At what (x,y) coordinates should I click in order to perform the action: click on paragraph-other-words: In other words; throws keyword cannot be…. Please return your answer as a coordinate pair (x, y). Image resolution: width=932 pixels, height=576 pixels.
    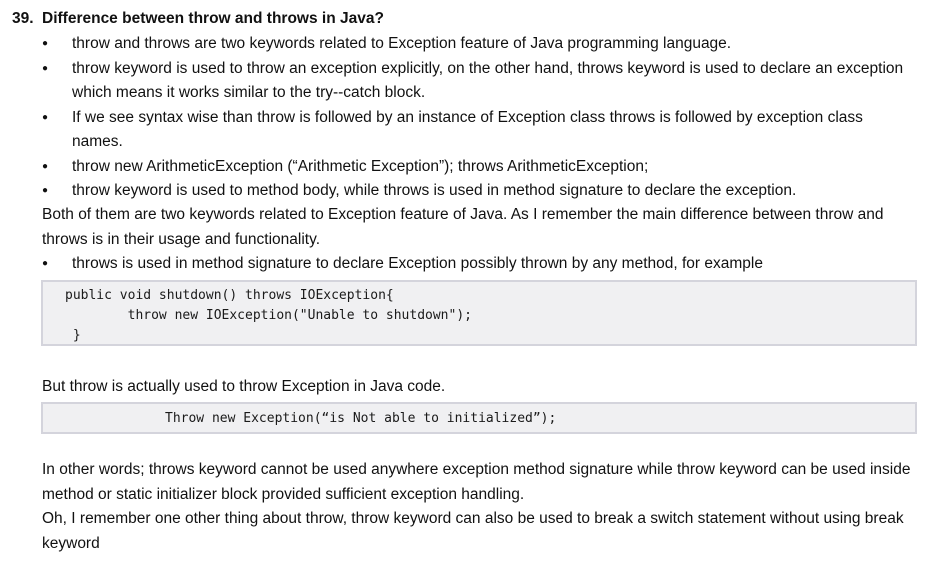
    Looking at the image, I should click on (476, 482).